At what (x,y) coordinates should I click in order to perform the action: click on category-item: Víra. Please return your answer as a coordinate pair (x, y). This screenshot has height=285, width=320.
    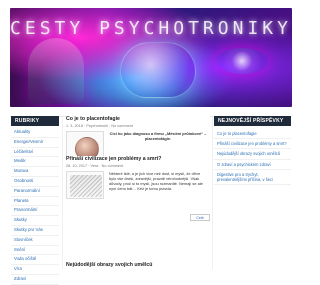
    Looking at the image, I should click on (35, 270).